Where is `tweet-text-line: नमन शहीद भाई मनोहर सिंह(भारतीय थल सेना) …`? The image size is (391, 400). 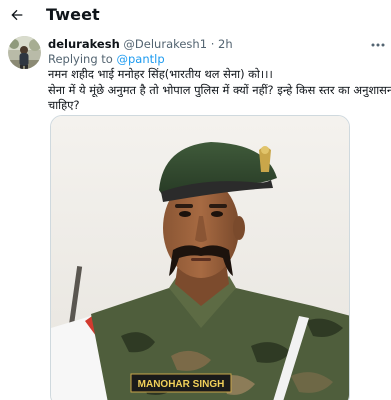 tweet-text-line: नमन शहीद भाई मनोहर सिंह(भारतीय थल सेना) … is located at coordinates (160, 74).